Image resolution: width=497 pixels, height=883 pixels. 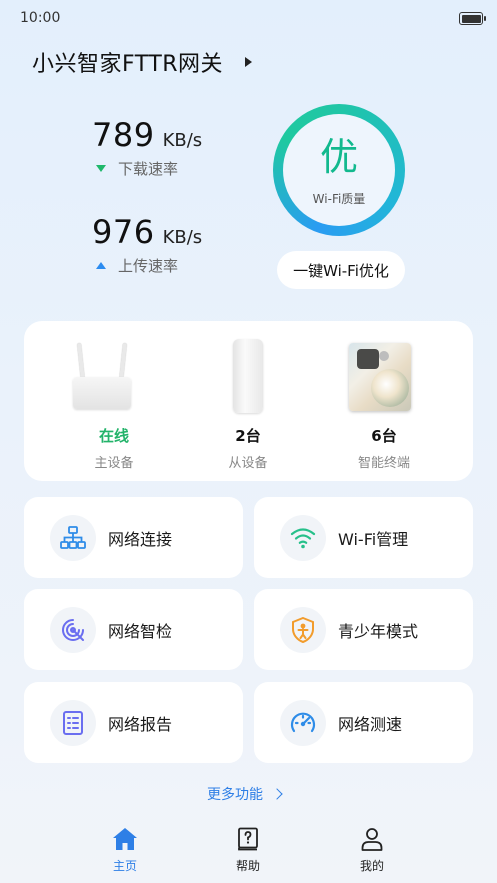 I want to click on wifi-quality-ring: 优 Wi-Fi质量, so click(x=339, y=170).